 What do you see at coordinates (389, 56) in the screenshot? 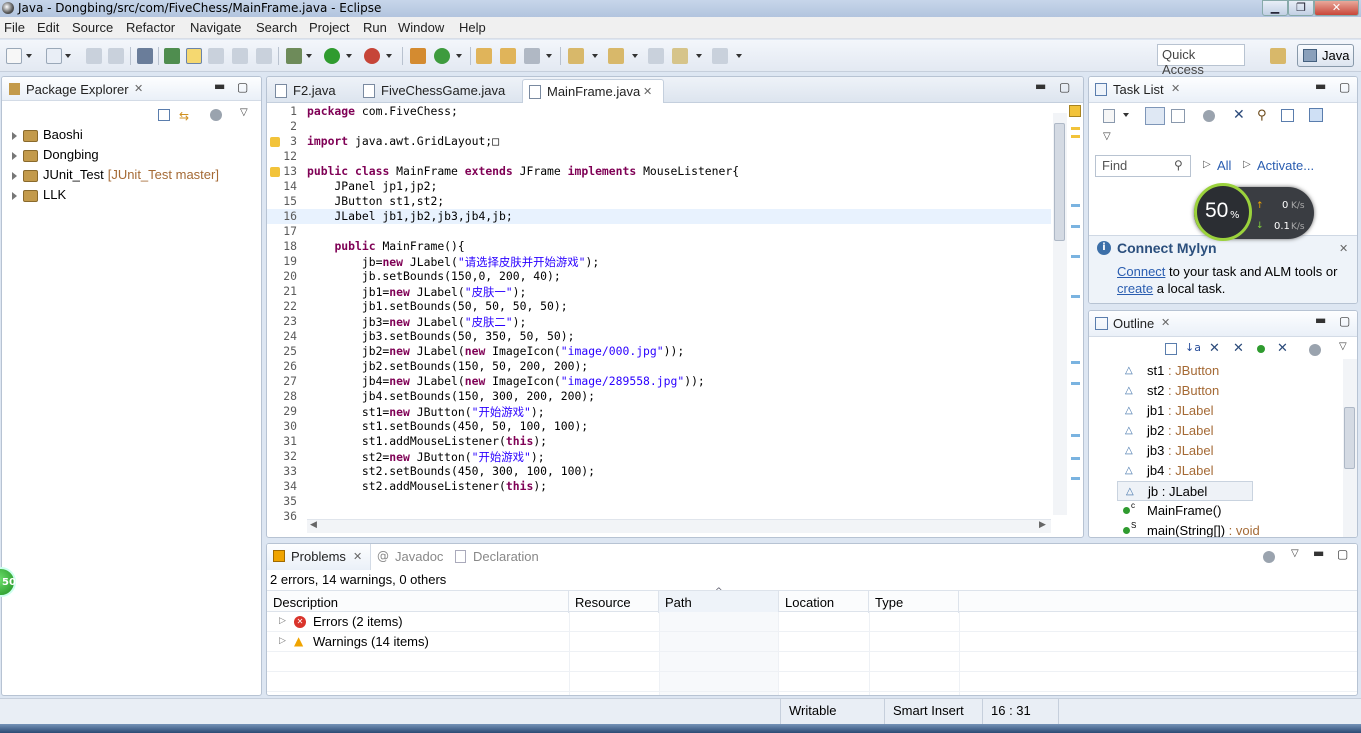
I see `external-tools-dropdown-icon` at bounding box center [389, 56].